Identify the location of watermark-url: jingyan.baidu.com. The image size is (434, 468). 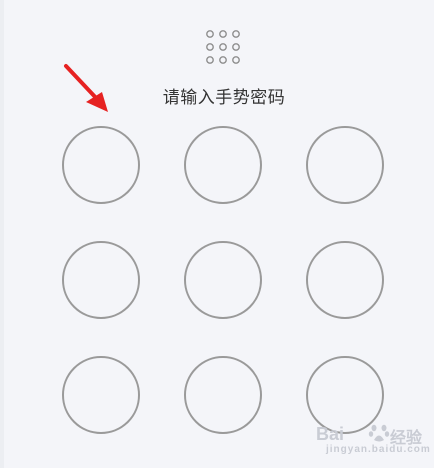
(378, 449).